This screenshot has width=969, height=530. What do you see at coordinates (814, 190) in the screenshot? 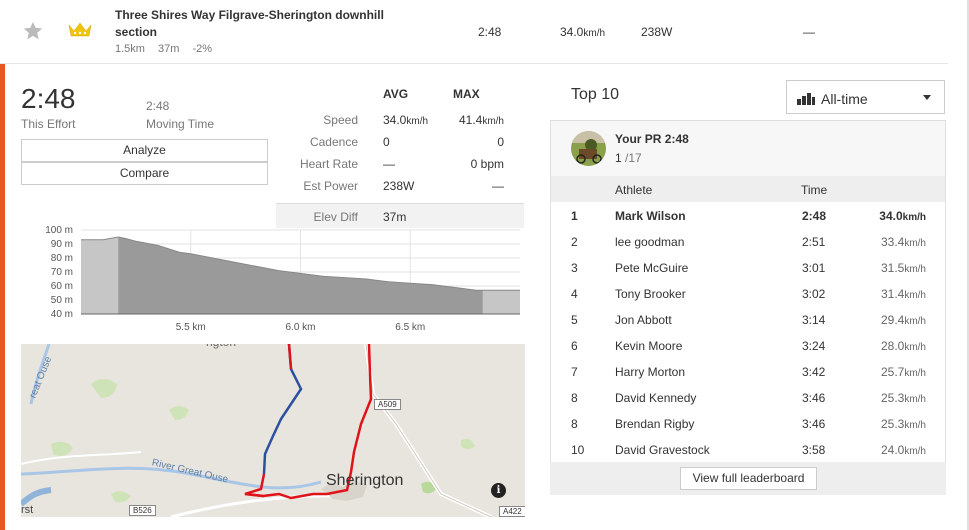
I see `column-time: Time` at bounding box center [814, 190].